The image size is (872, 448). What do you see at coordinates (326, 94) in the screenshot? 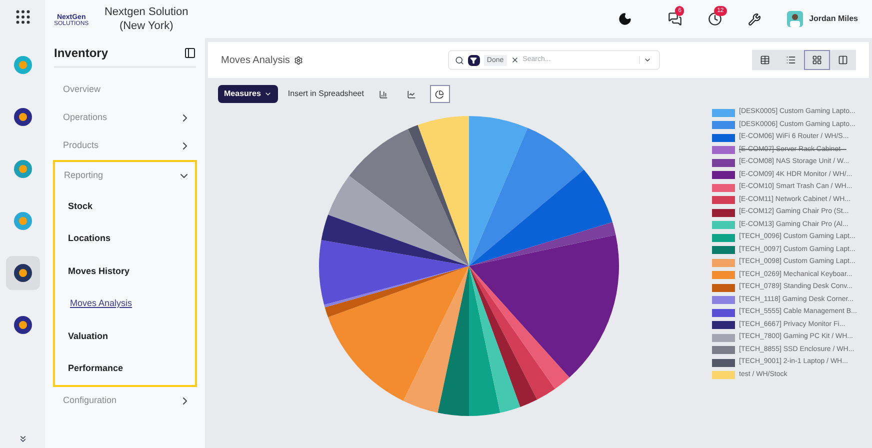
I see `insert-spreadsheet-button: Insert in Spreadsheet` at bounding box center [326, 94].